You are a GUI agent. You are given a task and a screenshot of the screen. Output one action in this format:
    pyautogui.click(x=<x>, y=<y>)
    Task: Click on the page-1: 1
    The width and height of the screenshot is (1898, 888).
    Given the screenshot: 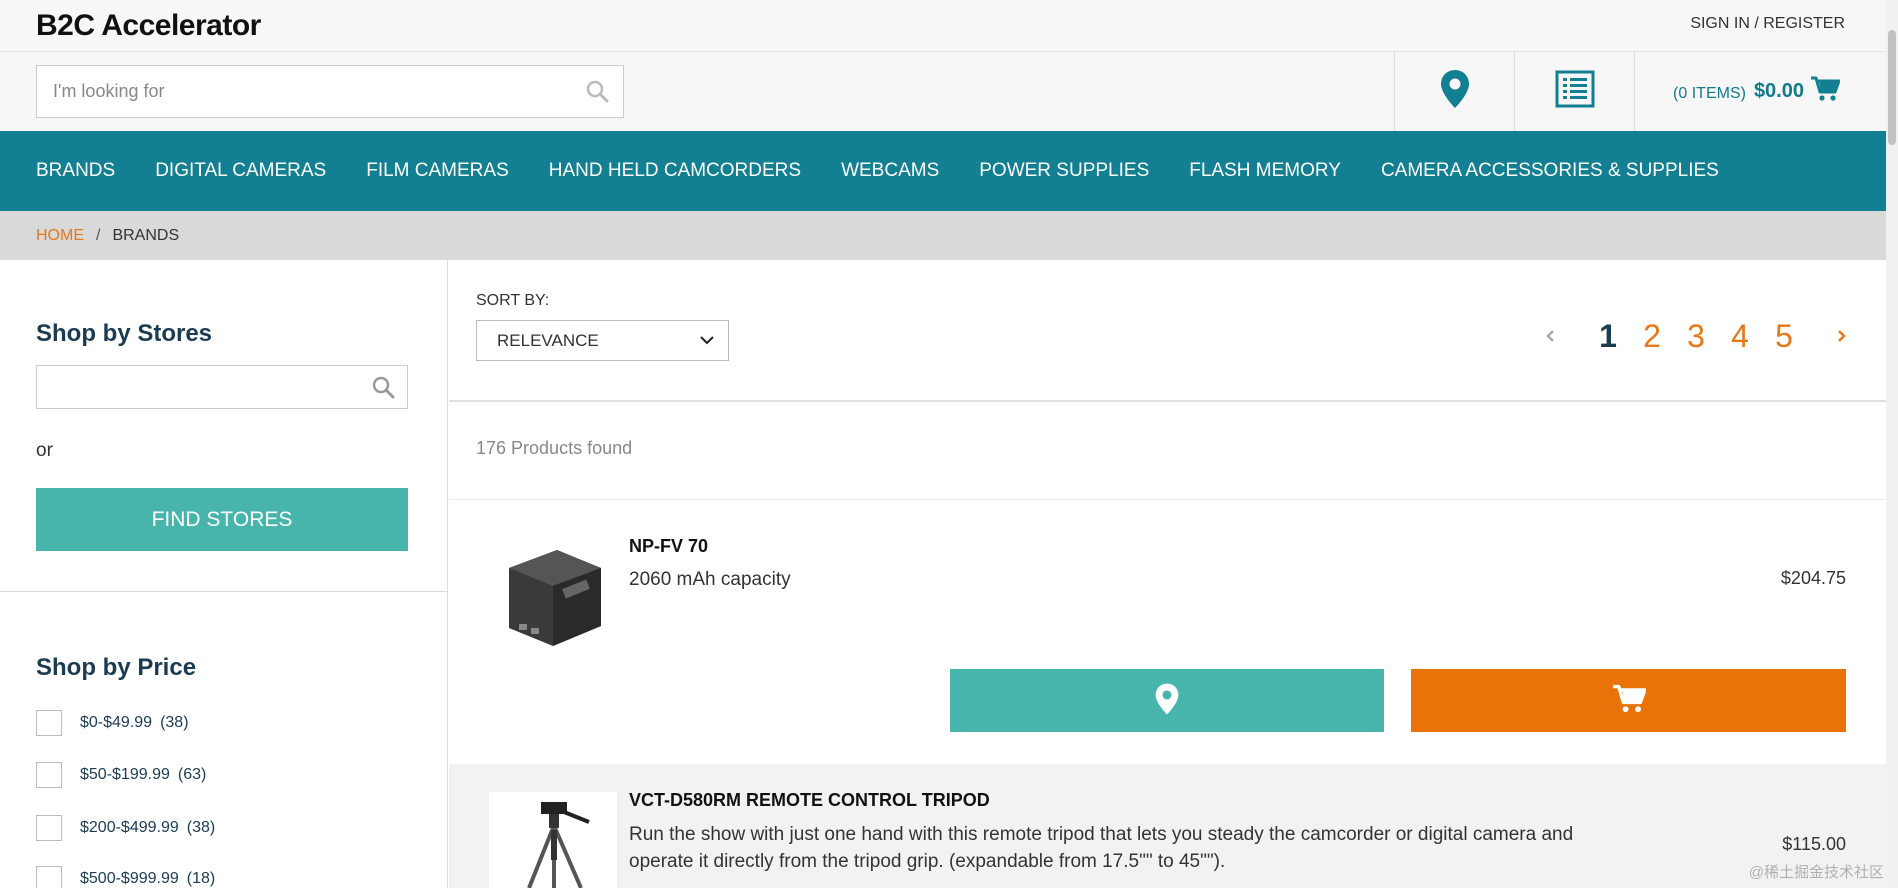 What is the action you would take?
    pyautogui.click(x=1608, y=336)
    